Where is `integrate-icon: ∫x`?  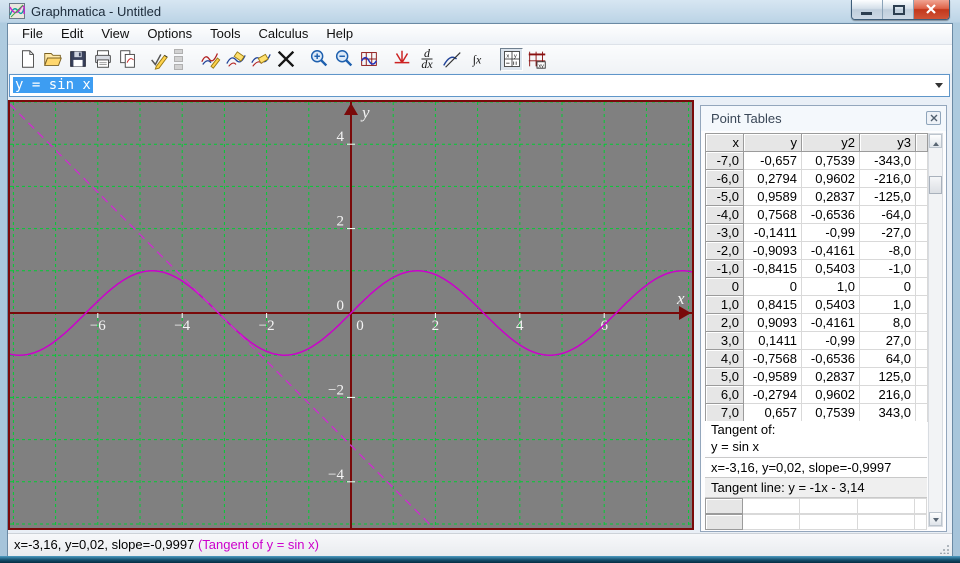
integrate-icon: ∫x is located at coordinates (476, 59).